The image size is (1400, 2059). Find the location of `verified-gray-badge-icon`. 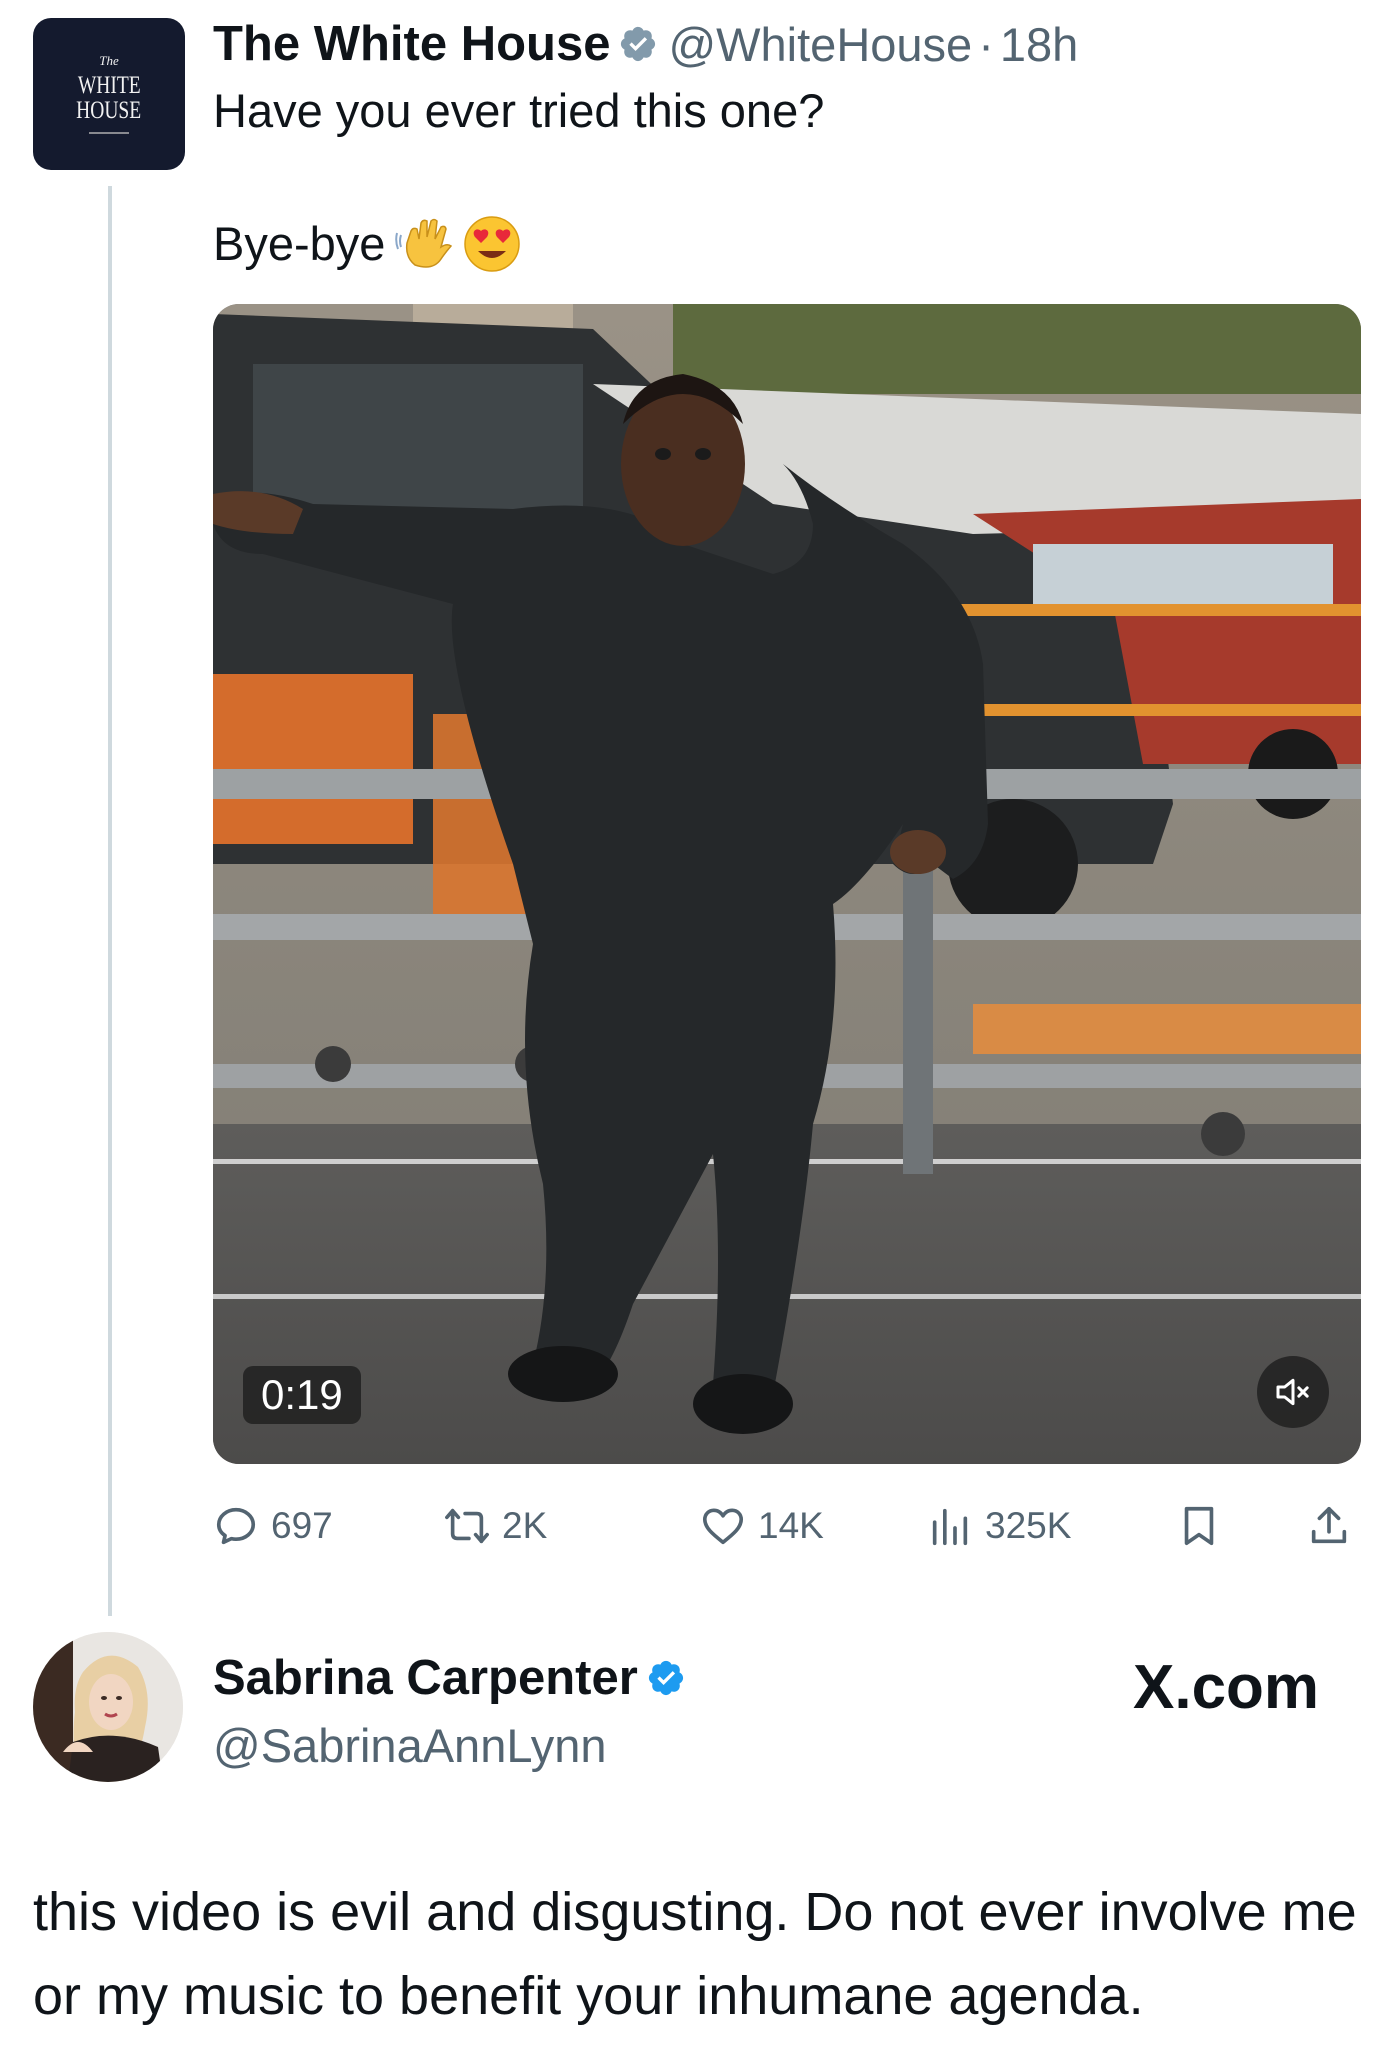

verified-gray-badge-icon is located at coordinates (638, 44).